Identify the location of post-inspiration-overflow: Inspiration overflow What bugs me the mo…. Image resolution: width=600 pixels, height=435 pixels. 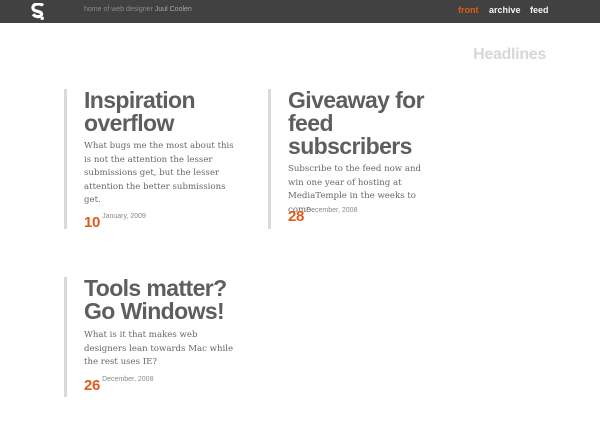
(160, 159).